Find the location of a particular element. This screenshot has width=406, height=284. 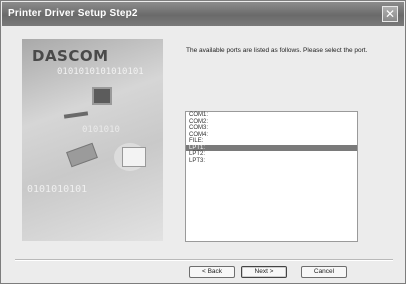

brand-logo: DASCOM is located at coordinates (70, 56).